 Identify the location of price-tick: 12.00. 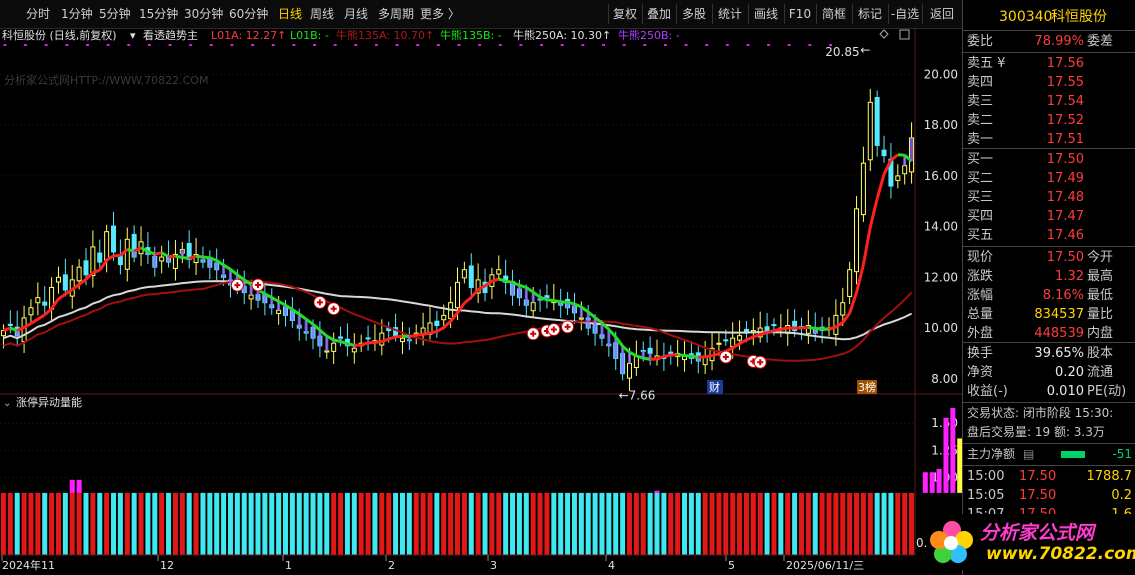
(941, 277).